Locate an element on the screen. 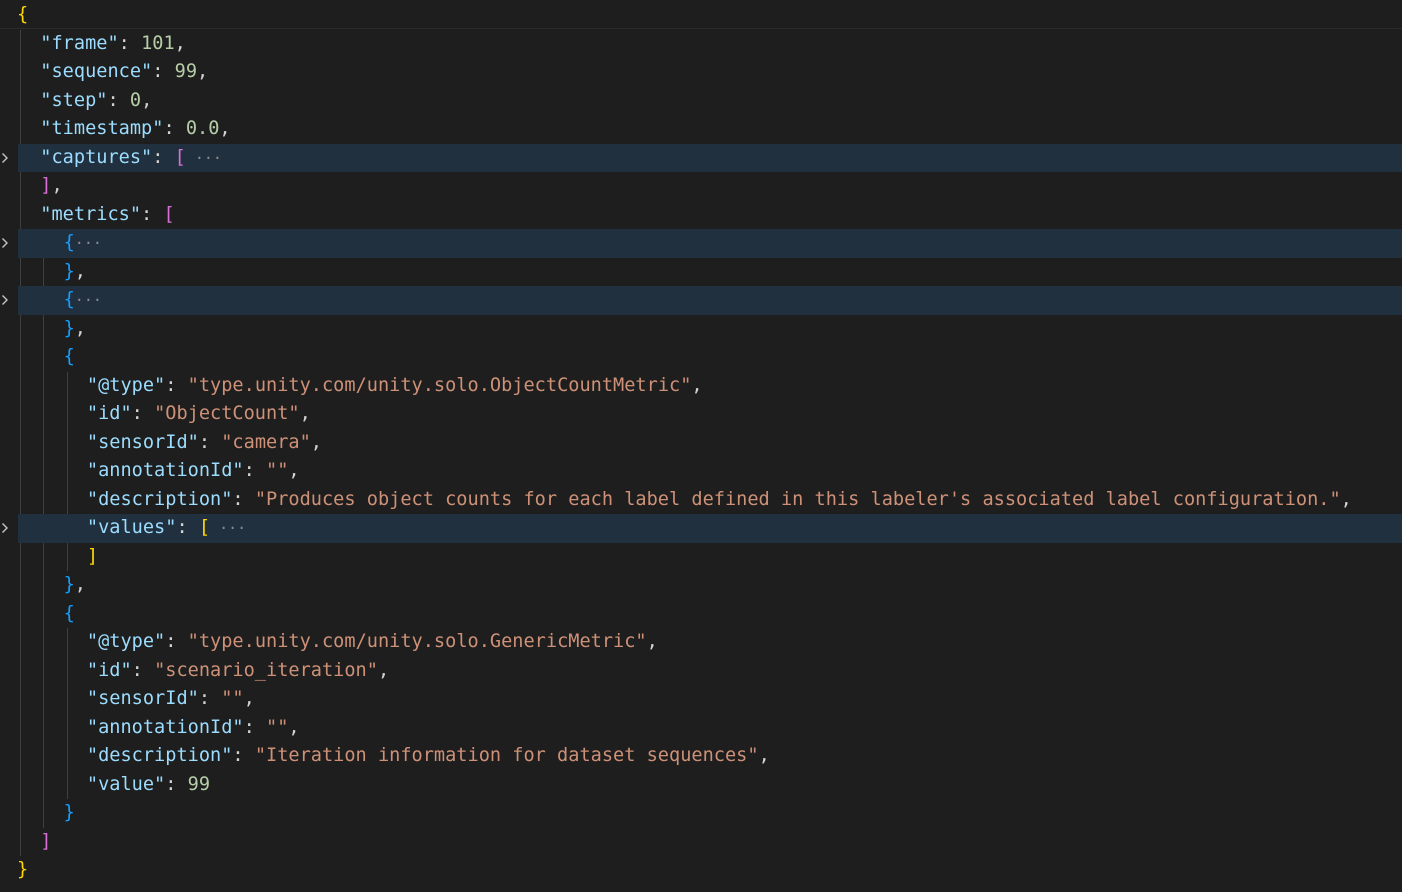 This screenshot has height=892, width=1402. code-text: "sensorId": "", is located at coordinates (171, 699).